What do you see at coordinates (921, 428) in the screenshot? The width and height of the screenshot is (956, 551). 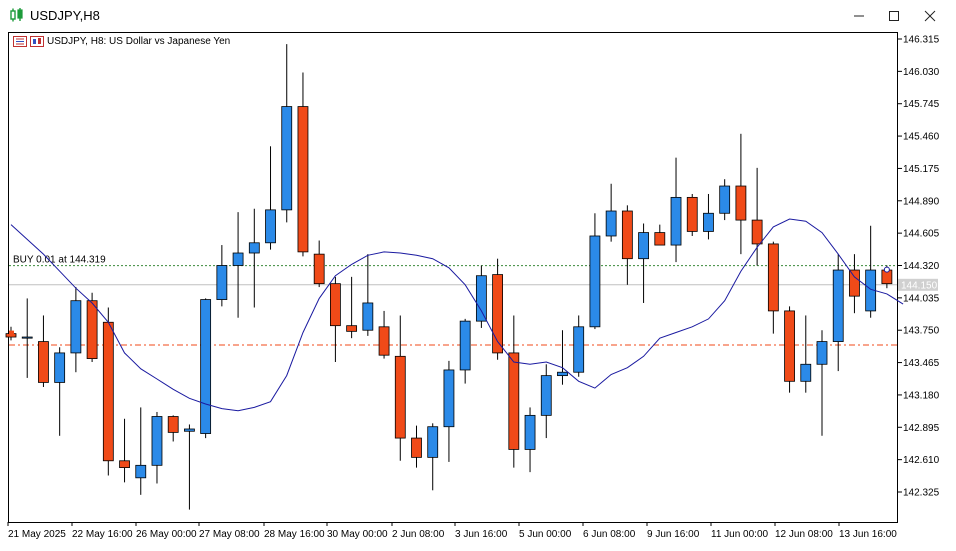 I see `price-tick-label: 142.895` at bounding box center [921, 428].